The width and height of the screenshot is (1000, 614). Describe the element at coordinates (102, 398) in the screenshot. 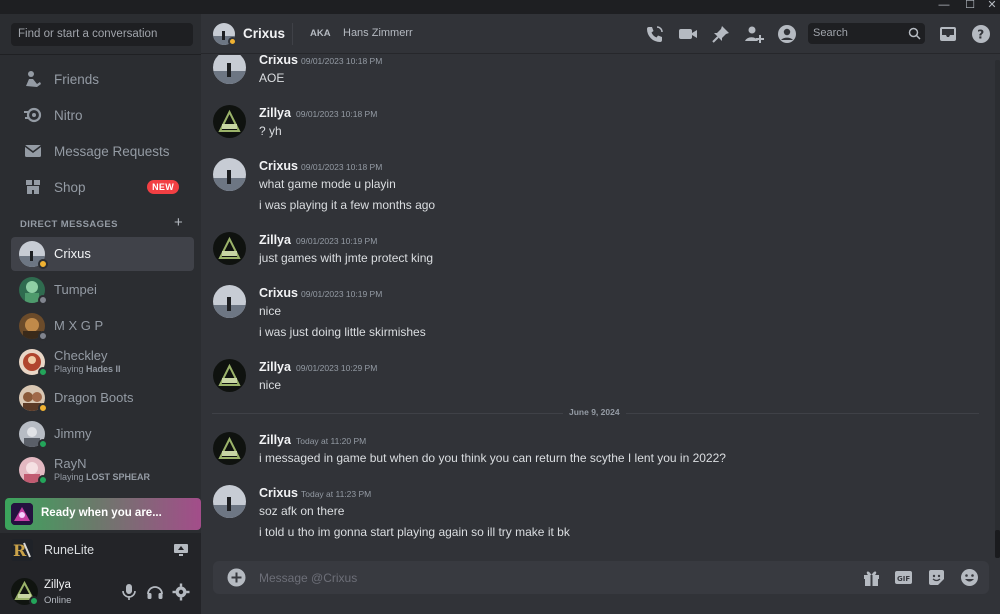

I see `dm-item-dragon-boots: Dragon Boots` at that location.